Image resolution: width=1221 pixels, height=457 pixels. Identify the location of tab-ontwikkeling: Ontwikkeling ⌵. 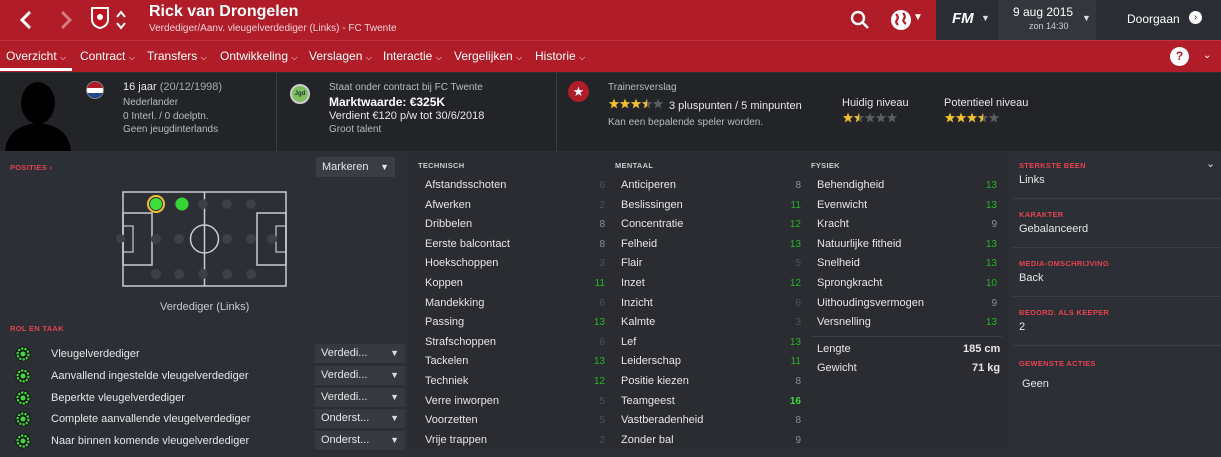
(258, 56).